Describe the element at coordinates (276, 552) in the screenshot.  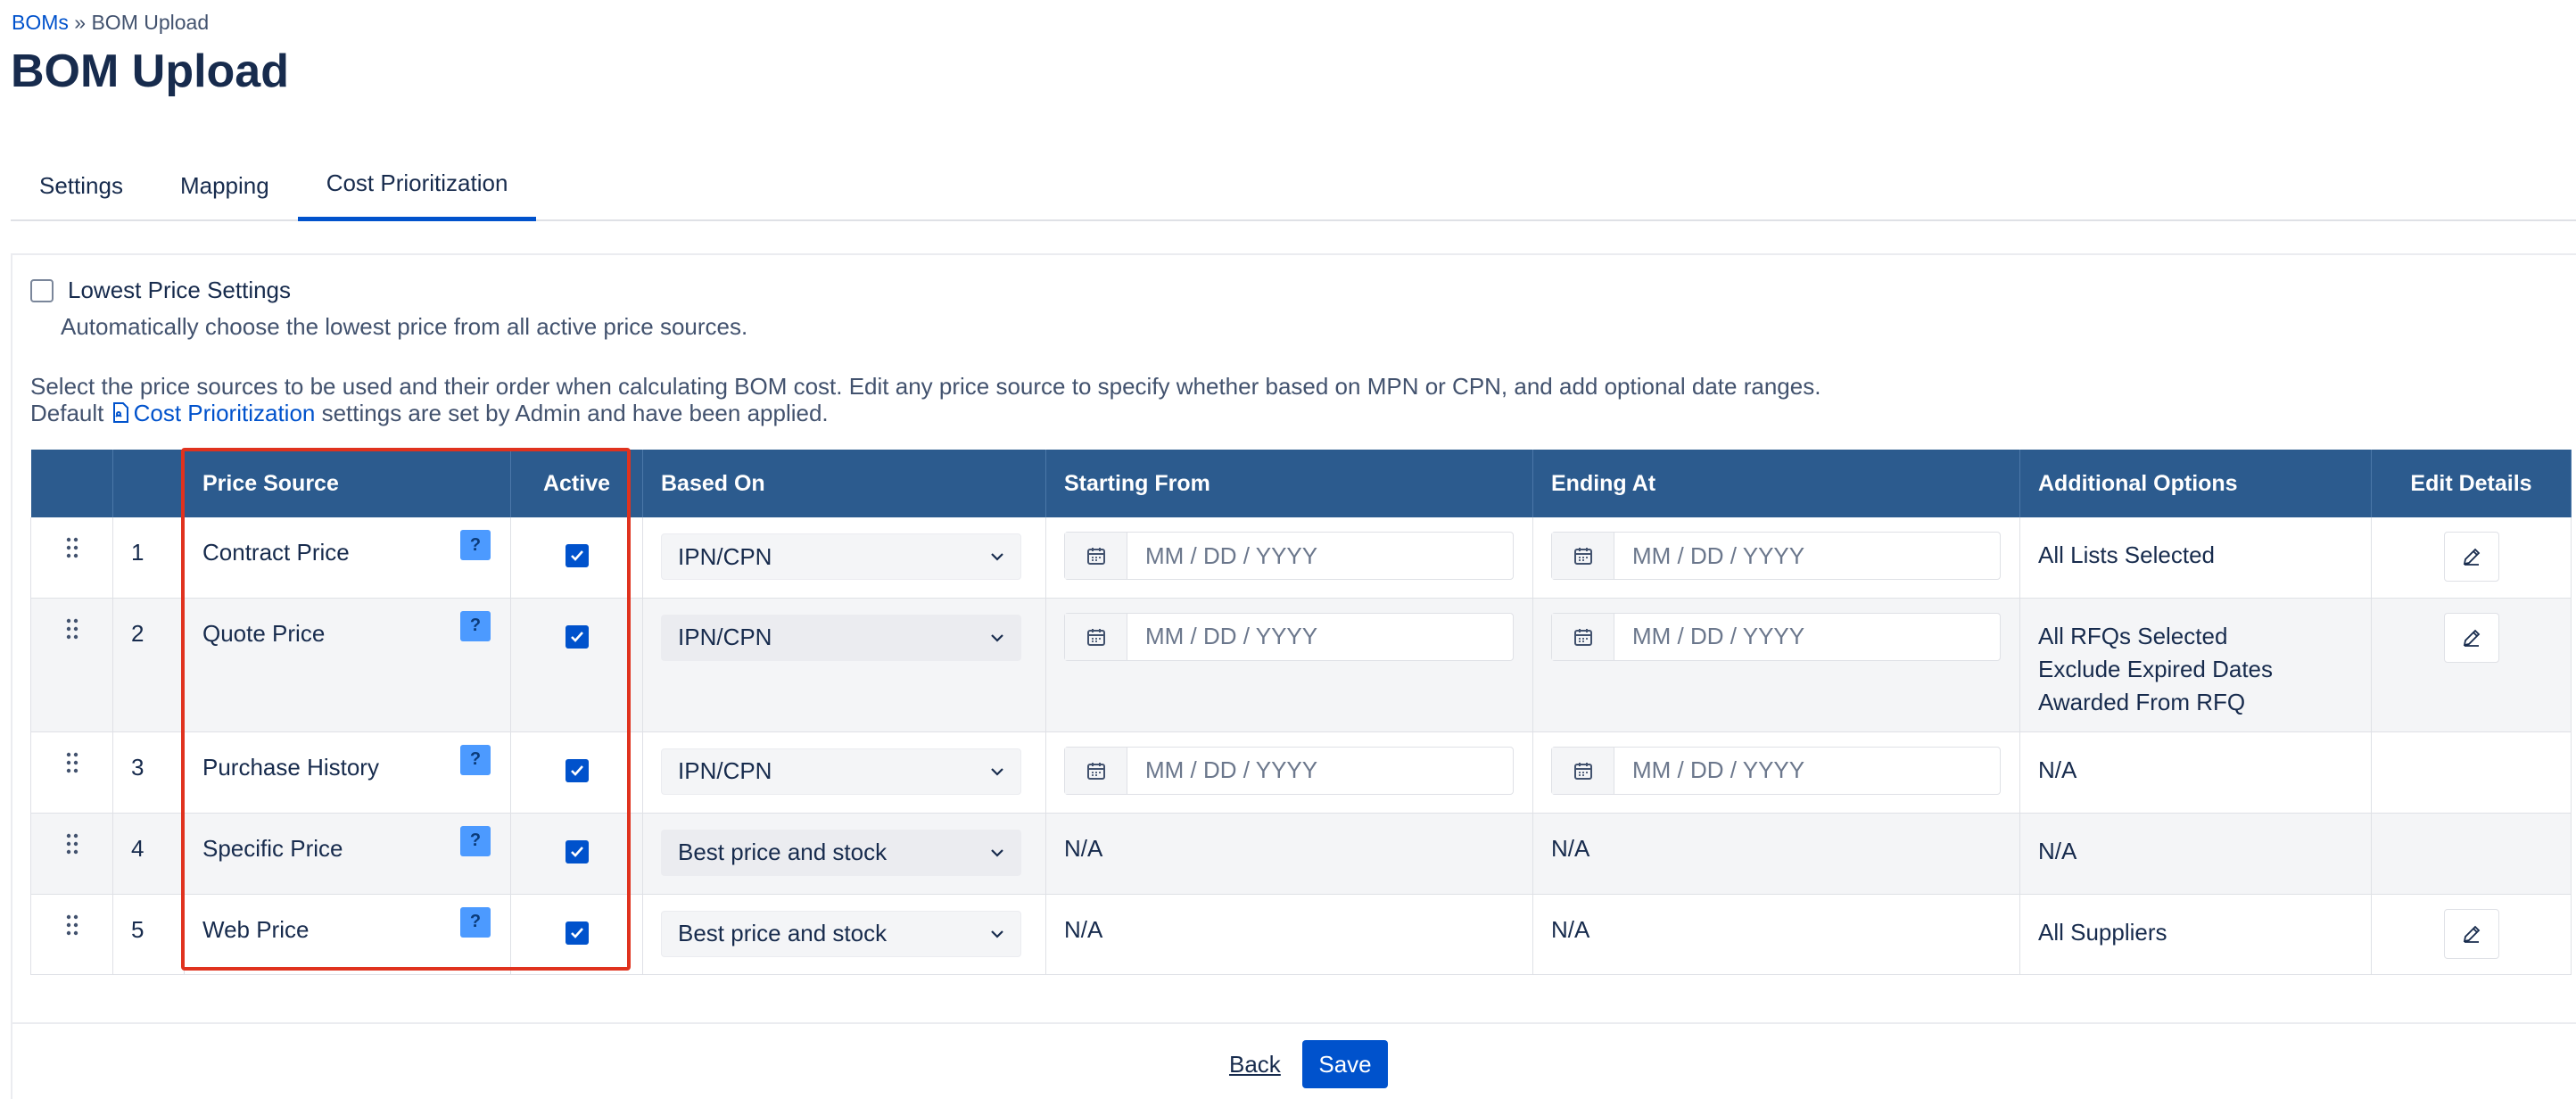
I see `price-source-name: Contract Price` at that location.